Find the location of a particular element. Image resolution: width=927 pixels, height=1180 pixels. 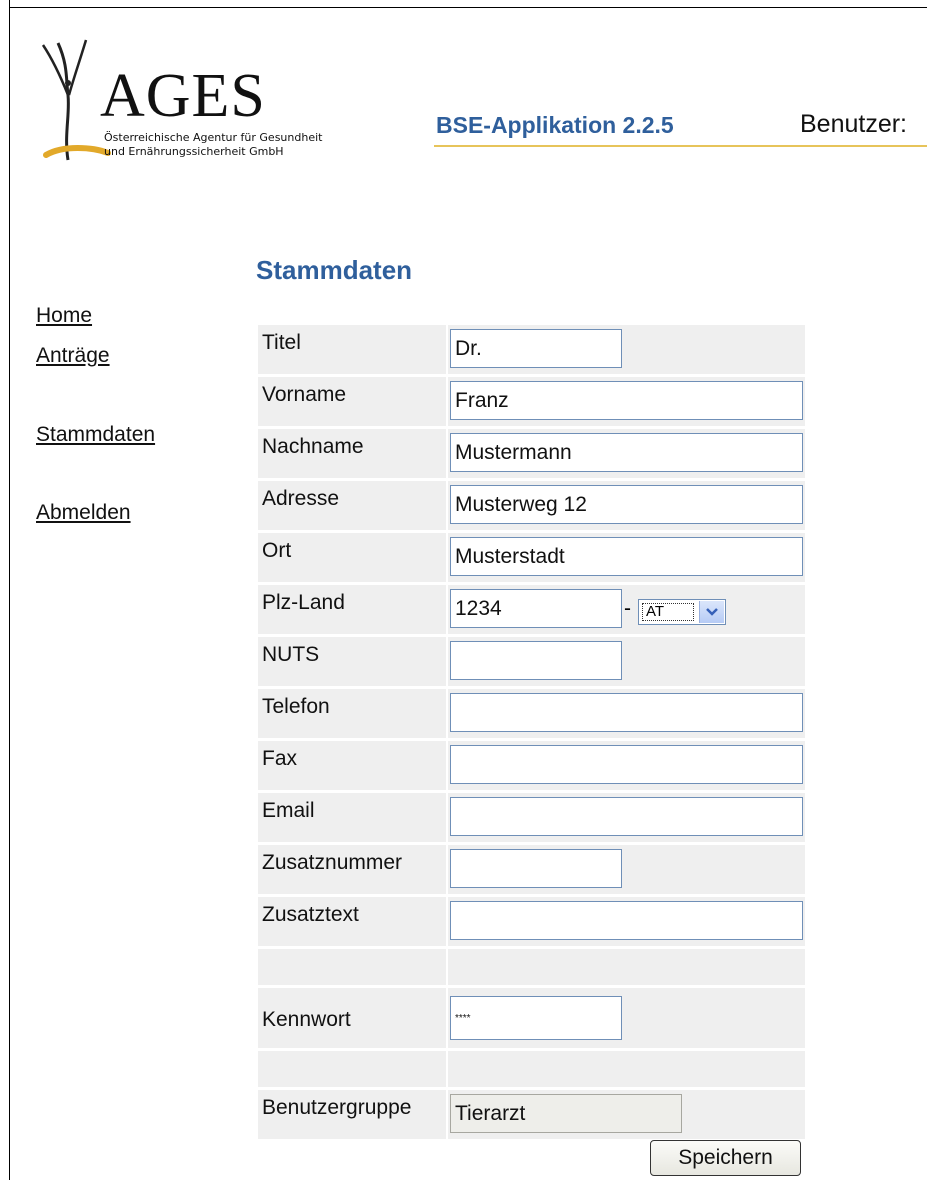

titel-label: Titel is located at coordinates (281, 342).